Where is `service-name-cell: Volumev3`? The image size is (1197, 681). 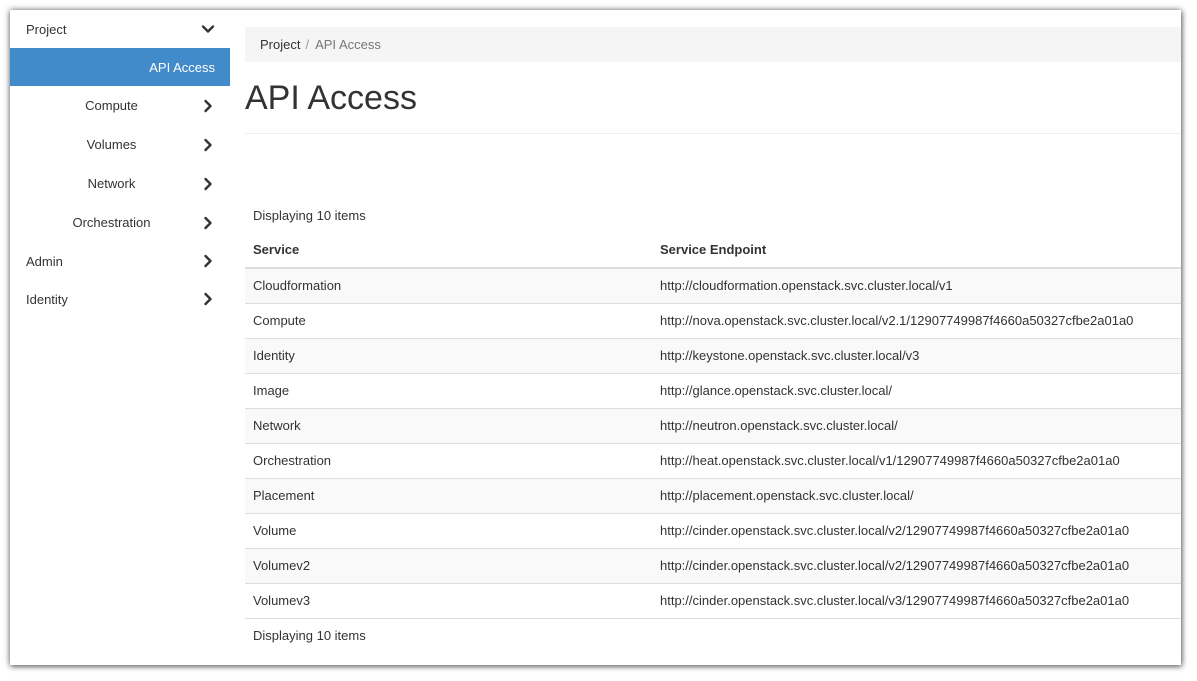
service-name-cell: Volumev3 is located at coordinates (448, 601).